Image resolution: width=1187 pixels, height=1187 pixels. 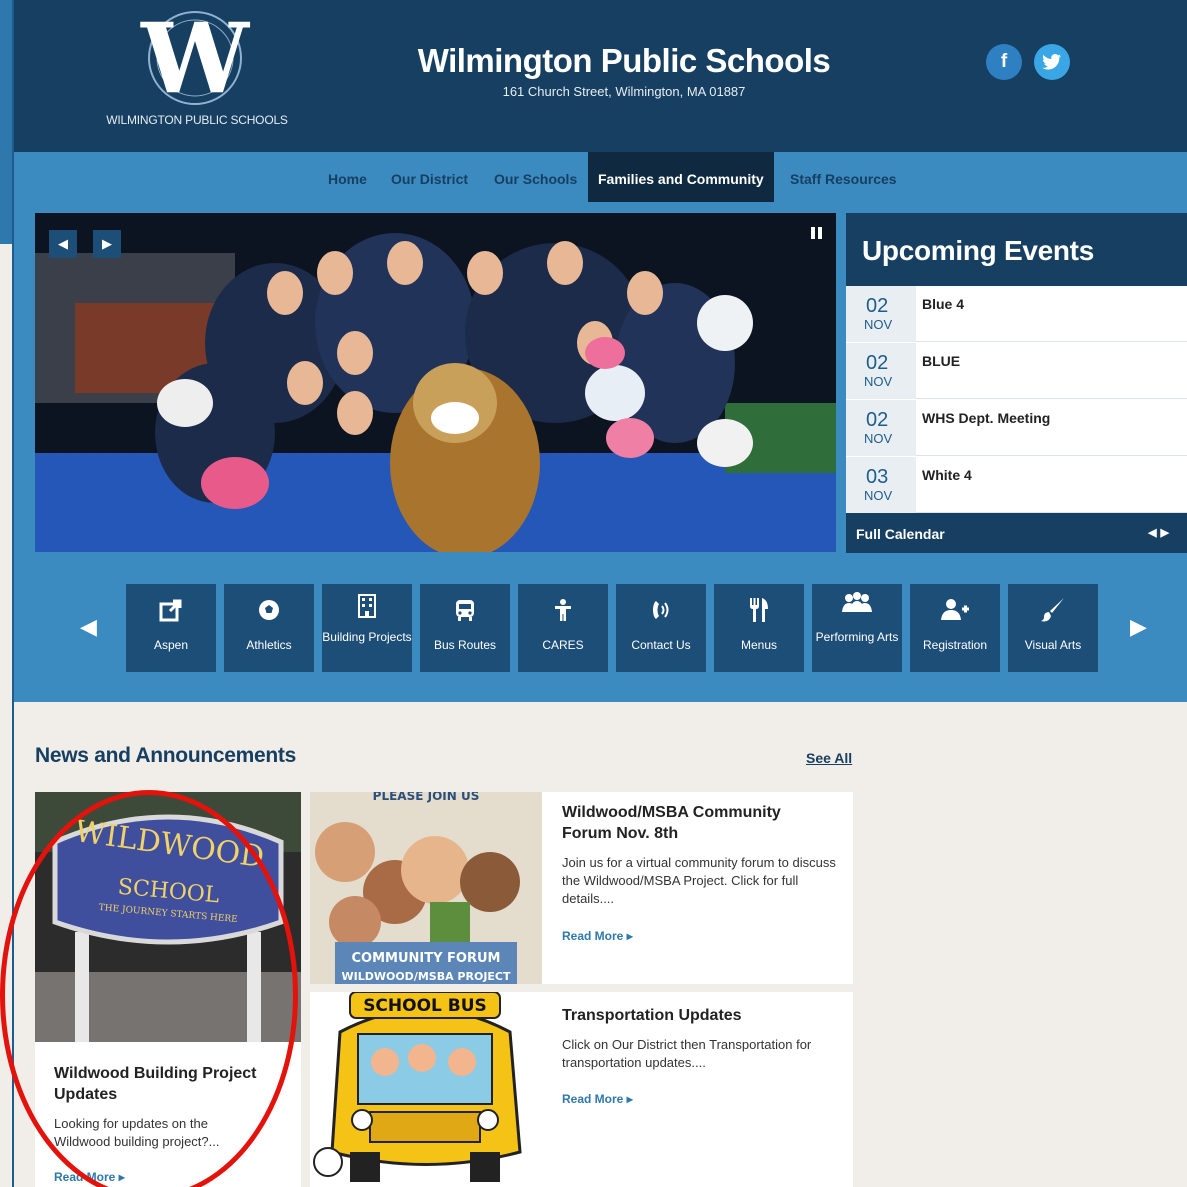 What do you see at coordinates (171, 628) in the screenshot?
I see `quicklink-aspen: Aspen` at bounding box center [171, 628].